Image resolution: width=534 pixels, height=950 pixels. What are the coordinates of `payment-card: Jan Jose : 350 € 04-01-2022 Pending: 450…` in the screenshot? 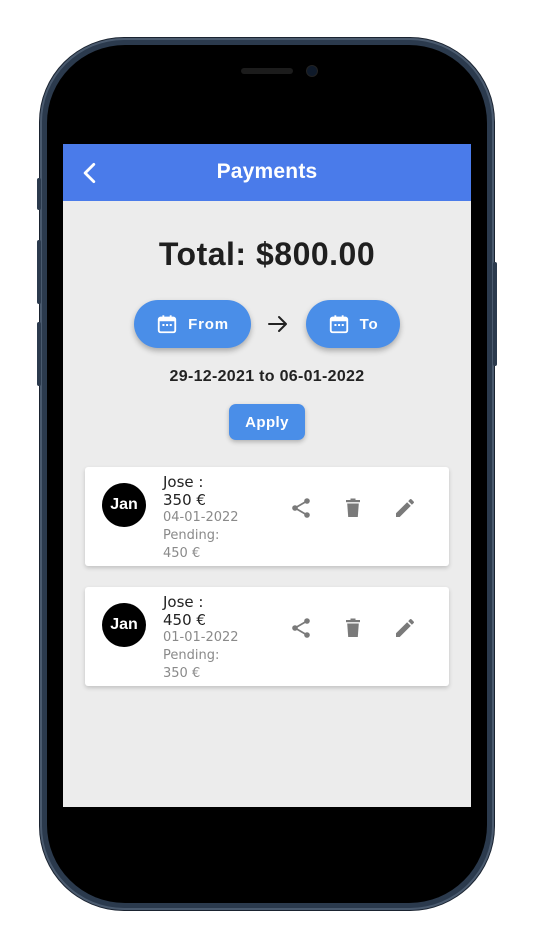 It's located at (267, 516).